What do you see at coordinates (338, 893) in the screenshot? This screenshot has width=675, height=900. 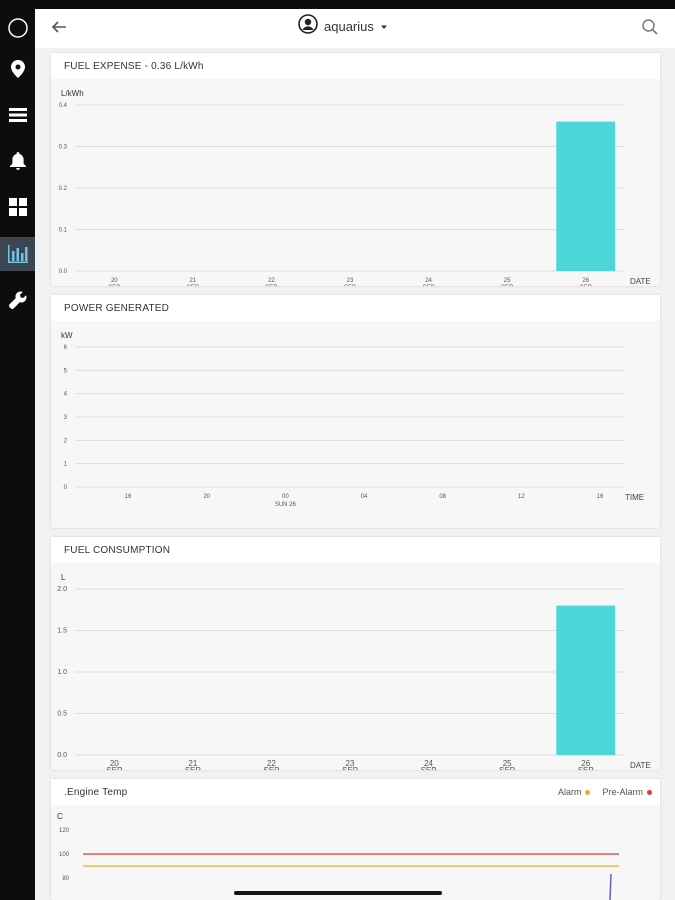 I see `home-indicator` at bounding box center [338, 893].